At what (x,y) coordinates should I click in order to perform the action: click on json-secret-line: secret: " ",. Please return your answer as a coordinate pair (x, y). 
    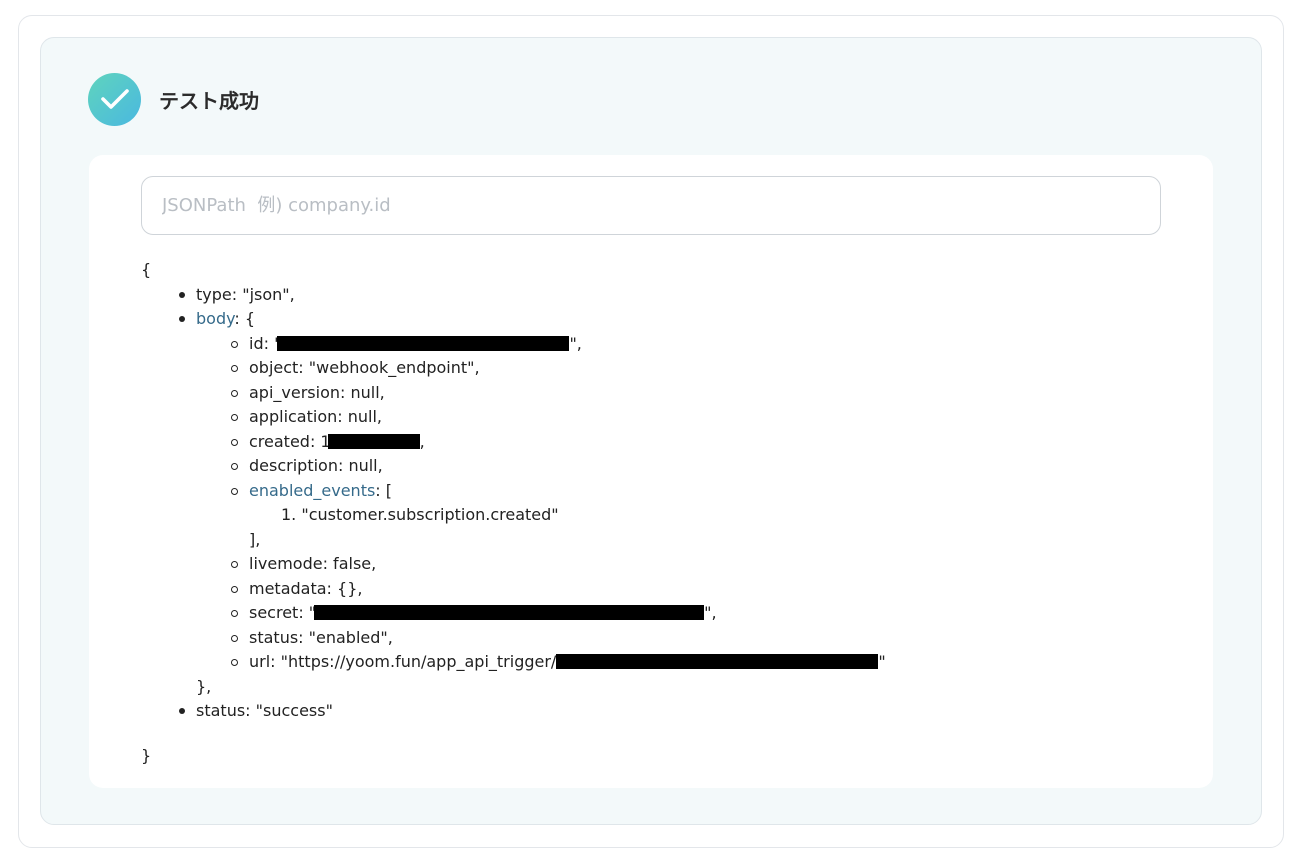
    Looking at the image, I should click on (671, 613).